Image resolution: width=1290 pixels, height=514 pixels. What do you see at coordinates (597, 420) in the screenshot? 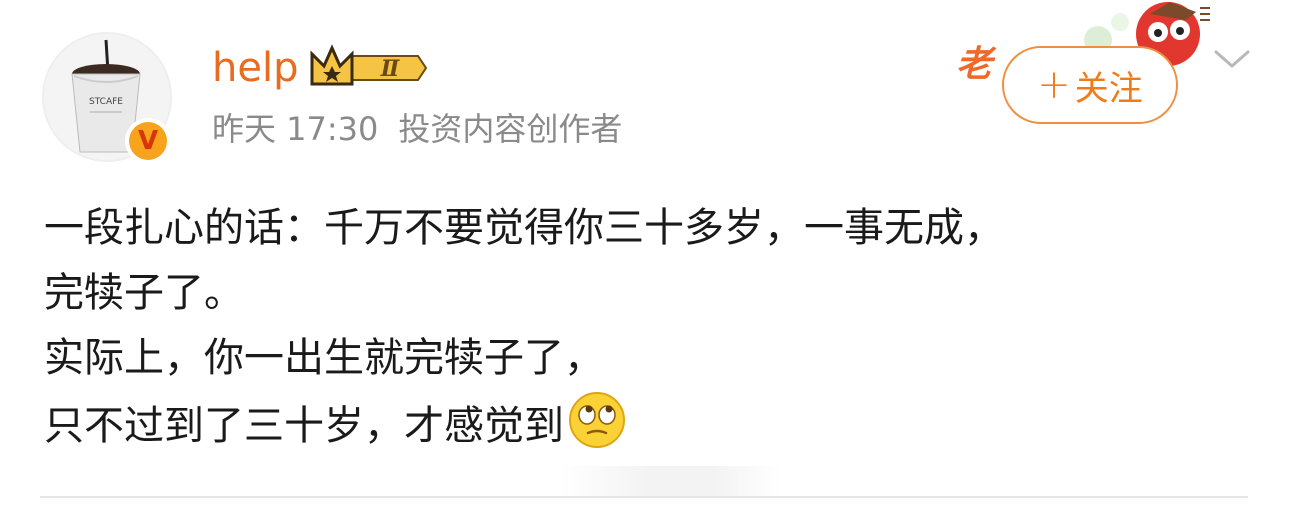
I see `eye-roll-emoji-icon` at bounding box center [597, 420].